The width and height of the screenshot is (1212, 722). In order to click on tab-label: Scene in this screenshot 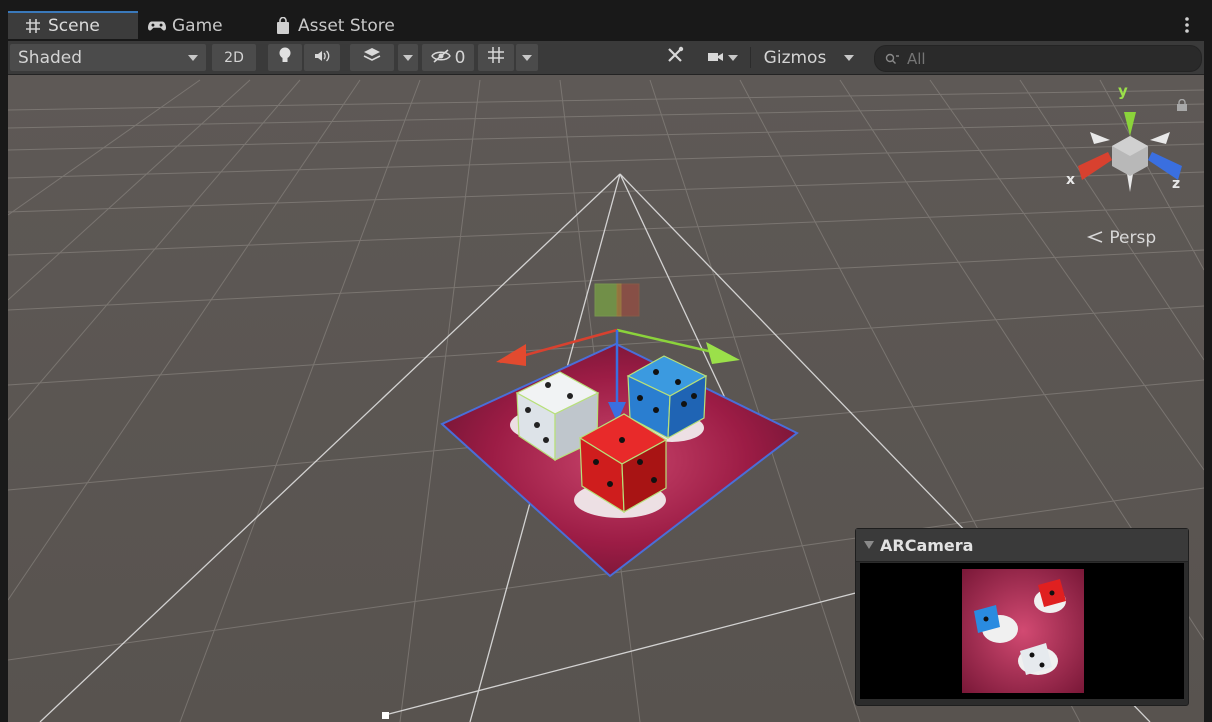, I will do `click(74, 26)`.